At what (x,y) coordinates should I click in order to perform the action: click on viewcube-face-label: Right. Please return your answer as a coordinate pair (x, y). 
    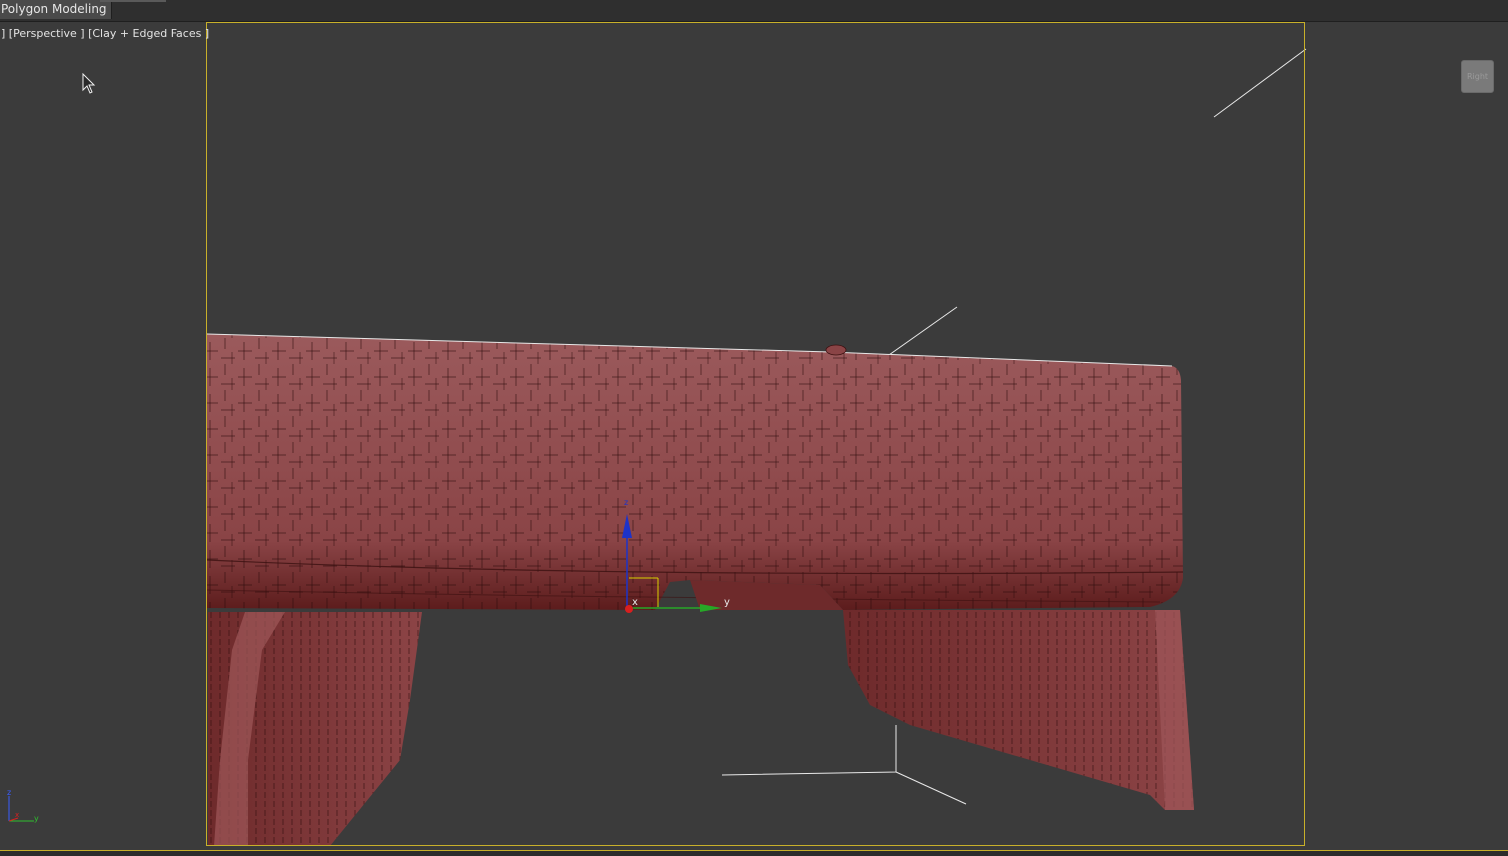
    Looking at the image, I should click on (1477, 76).